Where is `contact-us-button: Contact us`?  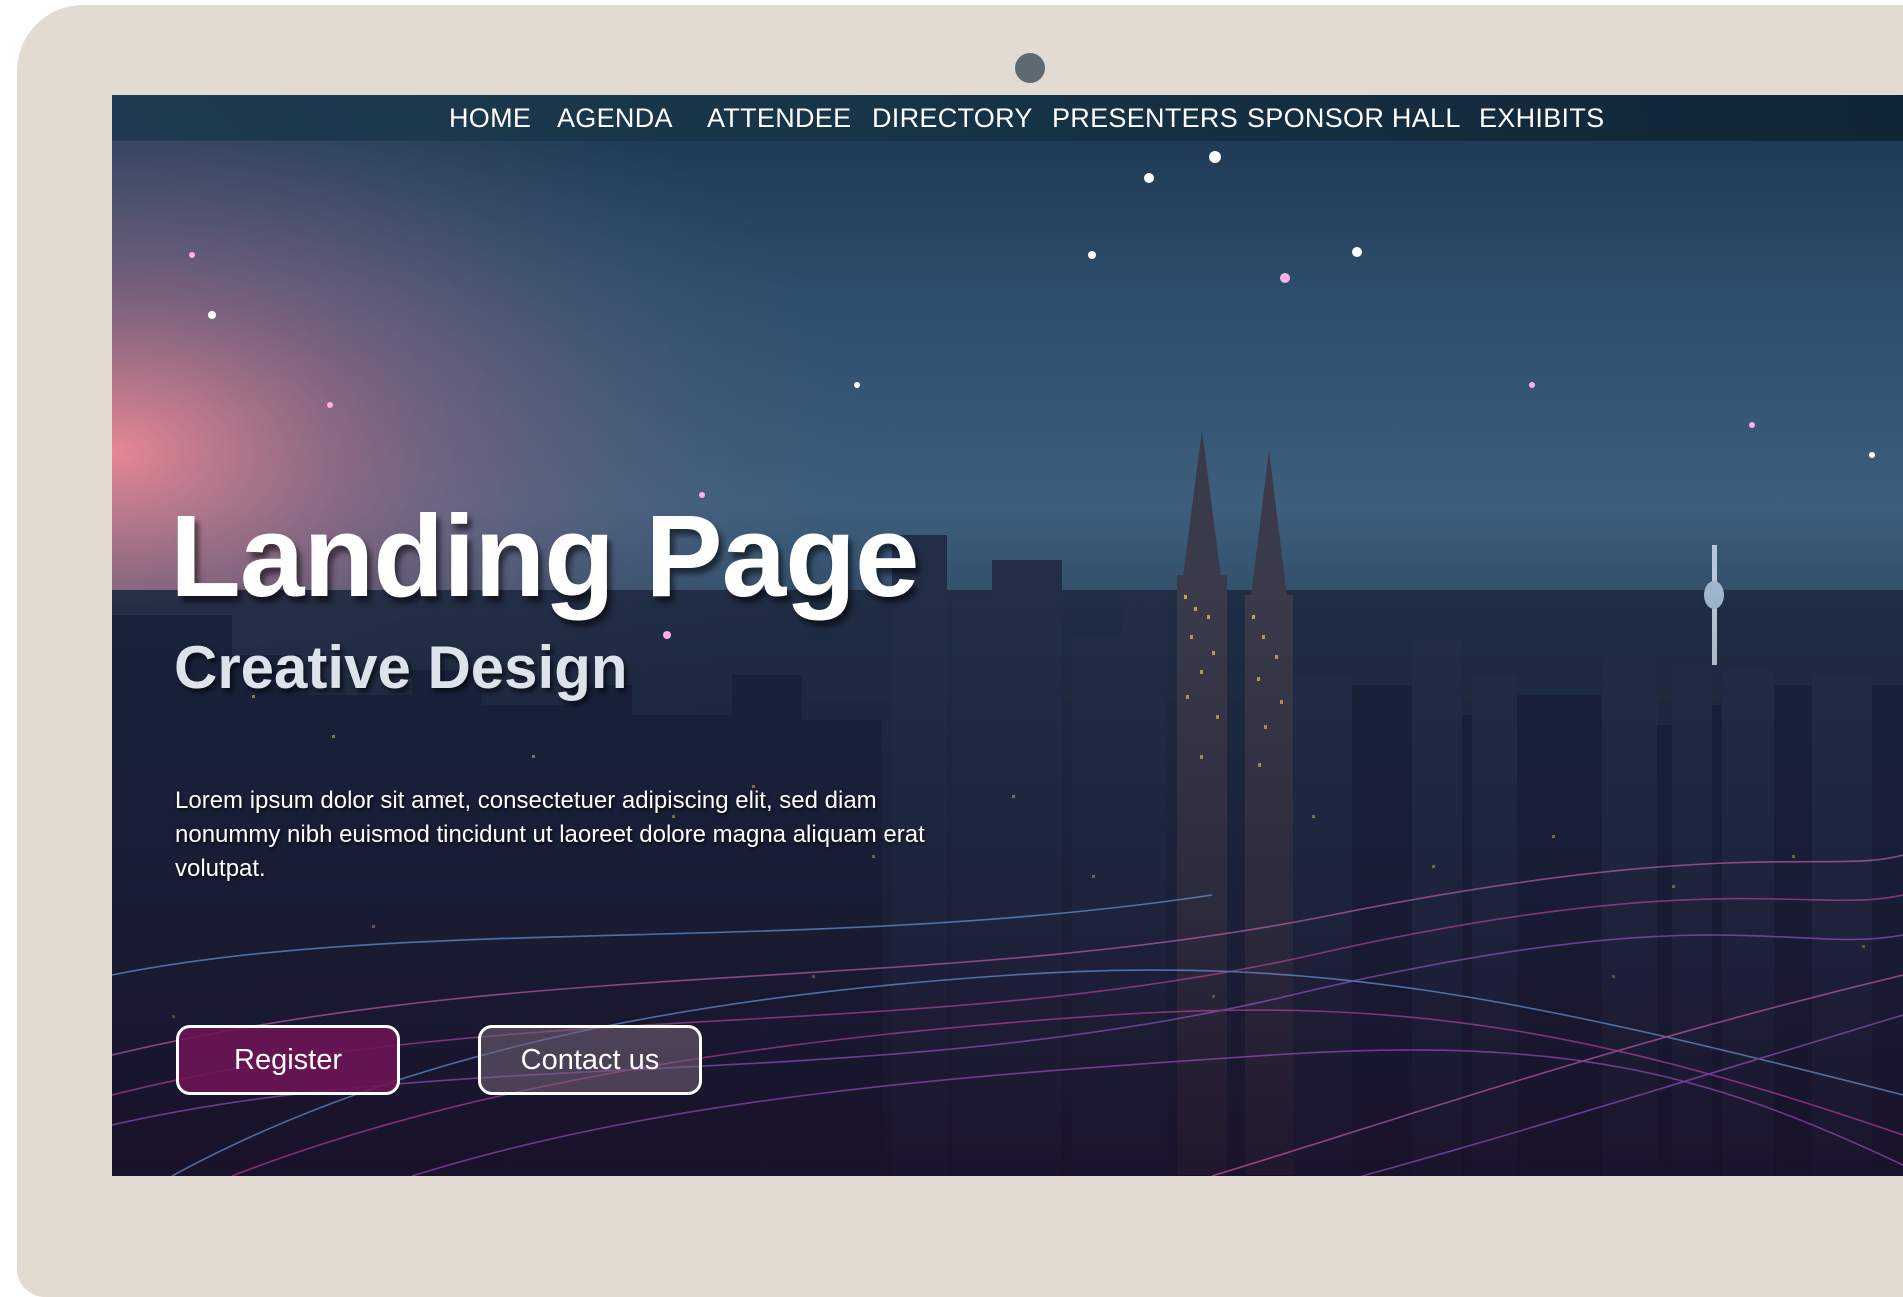 contact-us-button: Contact us is located at coordinates (590, 1060).